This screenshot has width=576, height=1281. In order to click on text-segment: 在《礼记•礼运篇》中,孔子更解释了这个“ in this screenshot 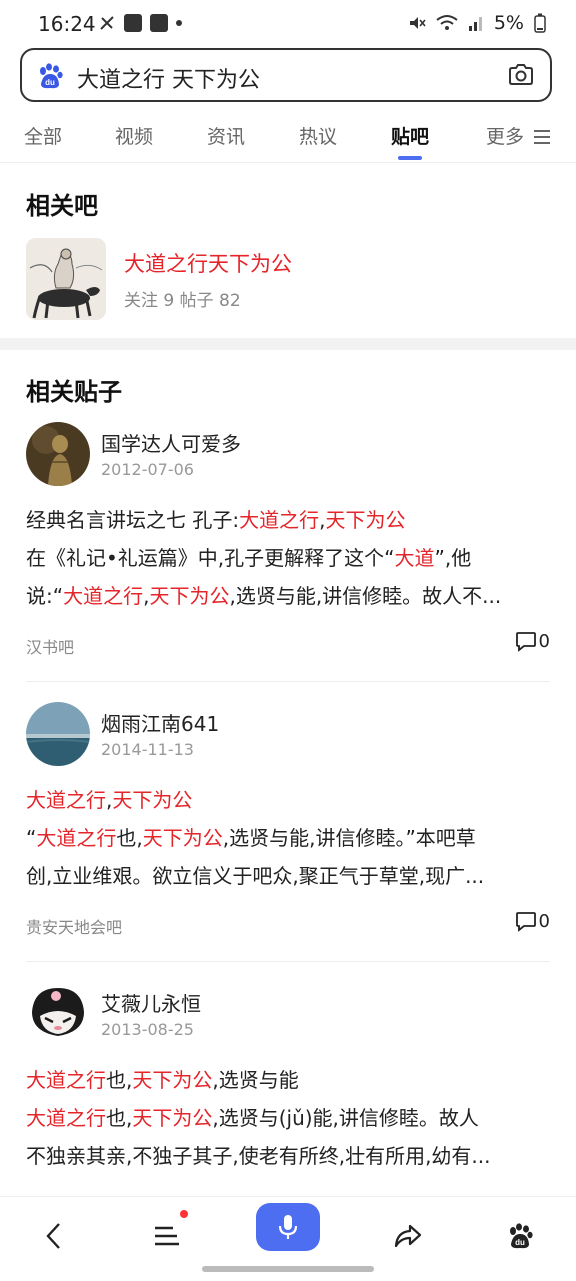, I will do `click(210, 558)`.